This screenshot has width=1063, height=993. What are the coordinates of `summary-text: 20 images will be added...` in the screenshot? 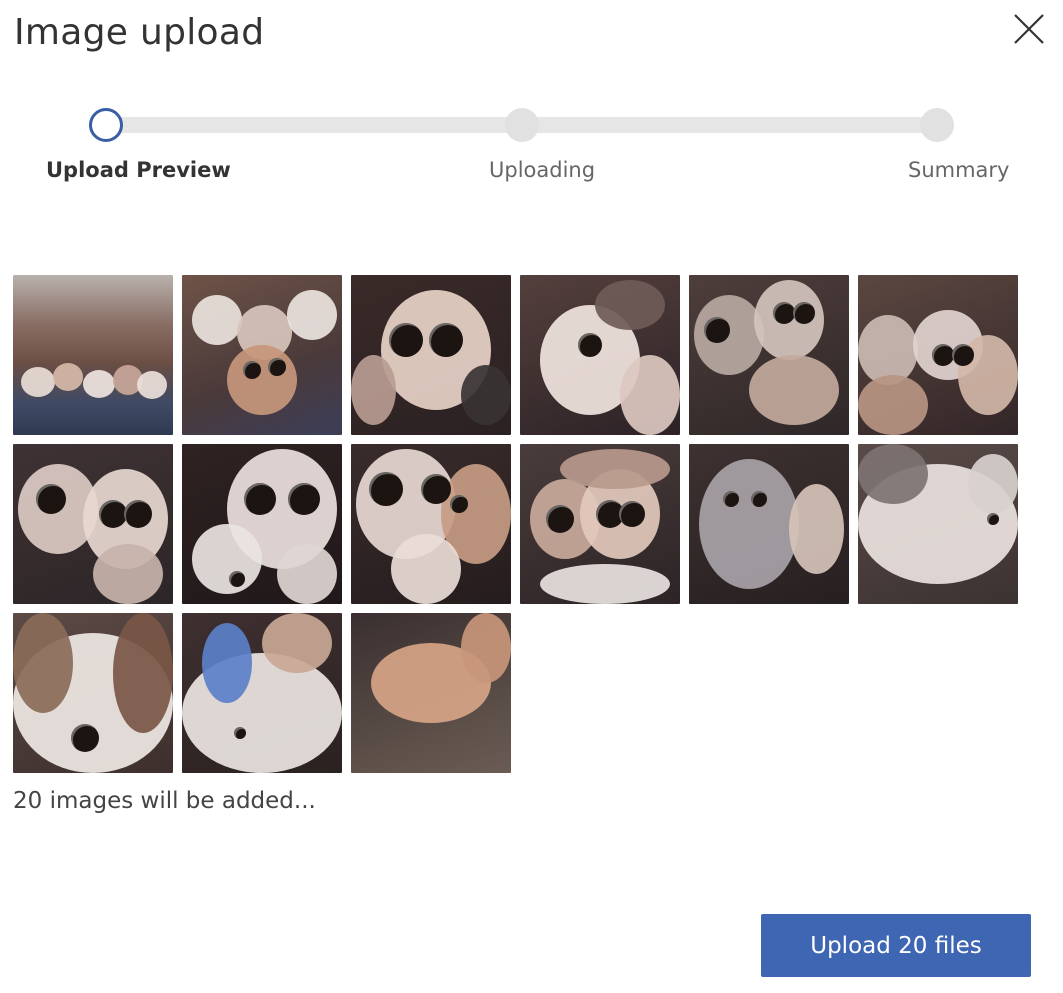 It's located at (164, 801).